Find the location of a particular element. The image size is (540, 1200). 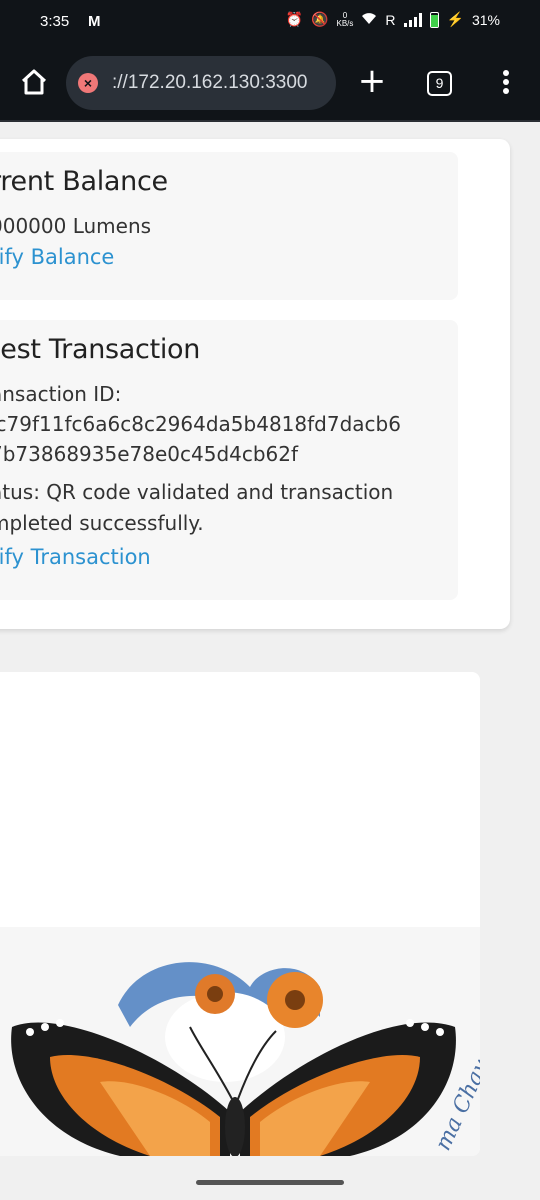

home-button is located at coordinates (34, 82).